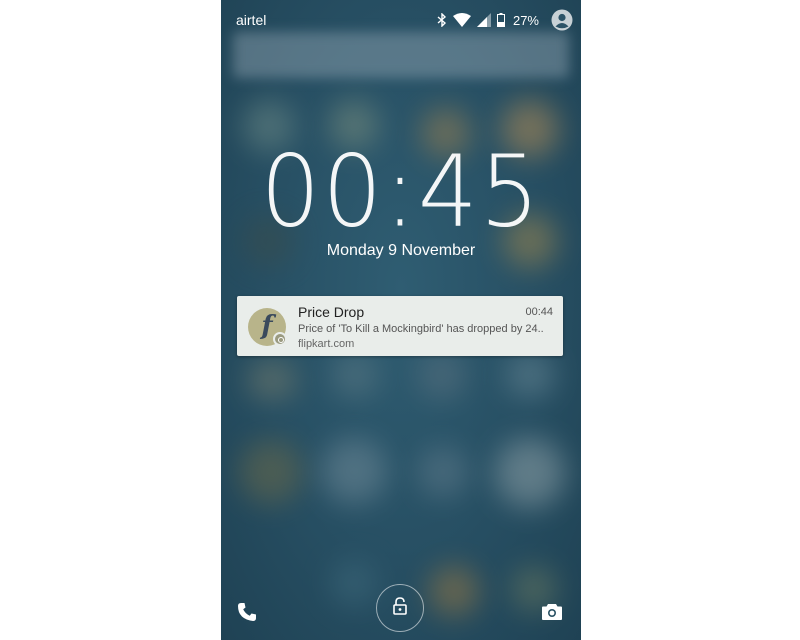 The width and height of the screenshot is (800, 640). I want to click on camera-icon, so click(552, 614).